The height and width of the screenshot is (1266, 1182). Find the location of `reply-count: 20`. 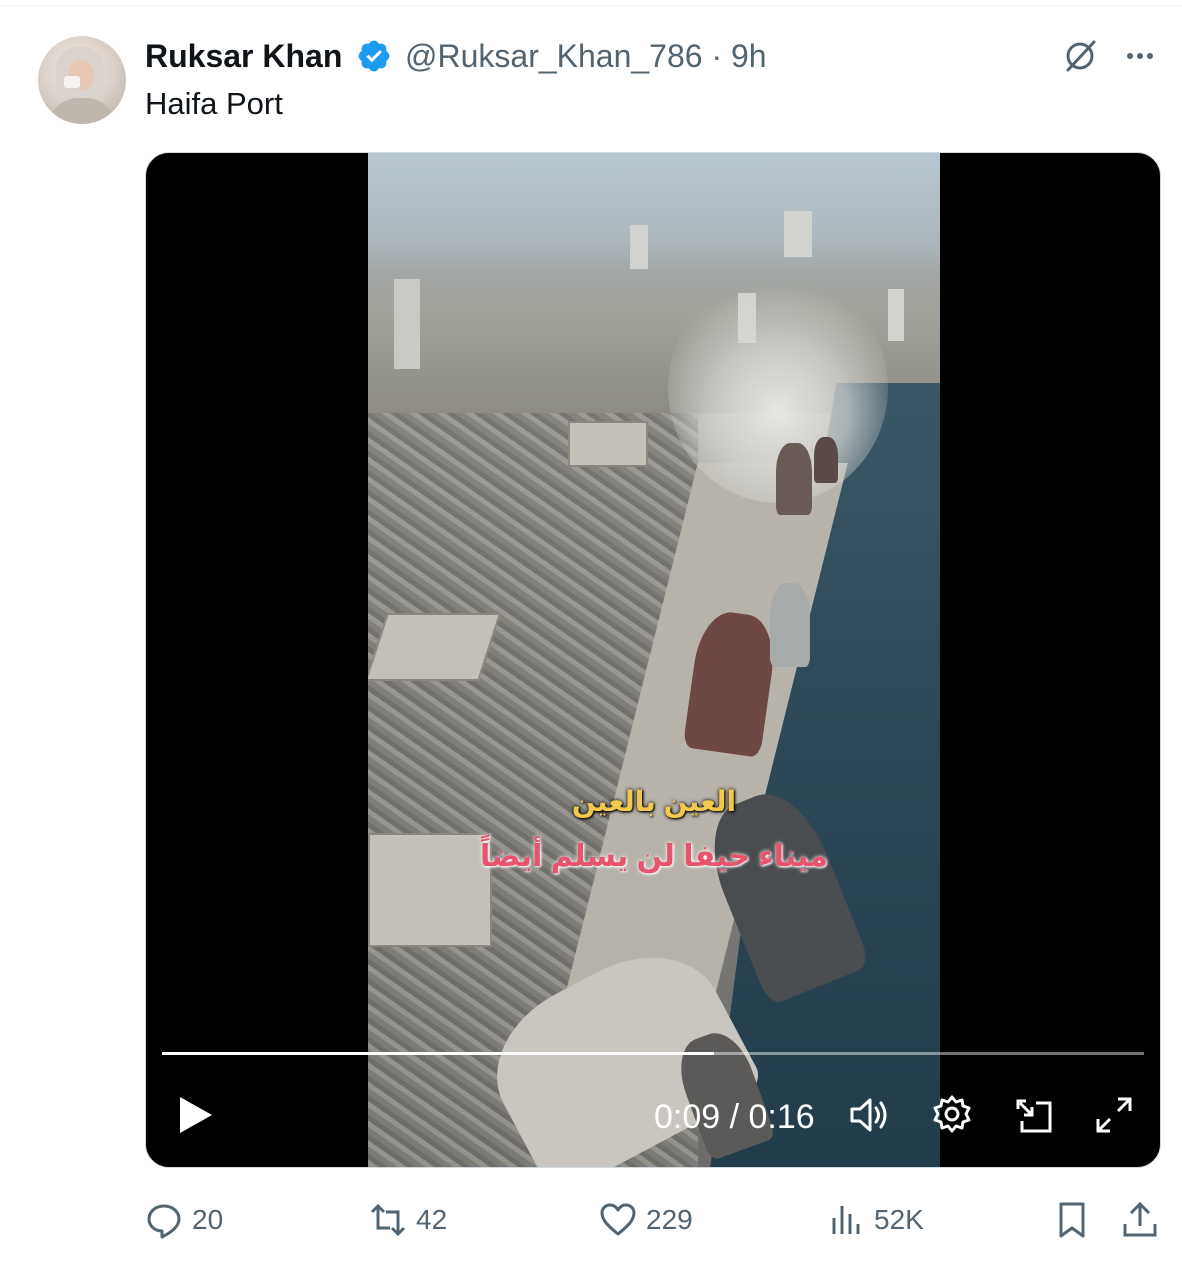

reply-count: 20 is located at coordinates (208, 1219).